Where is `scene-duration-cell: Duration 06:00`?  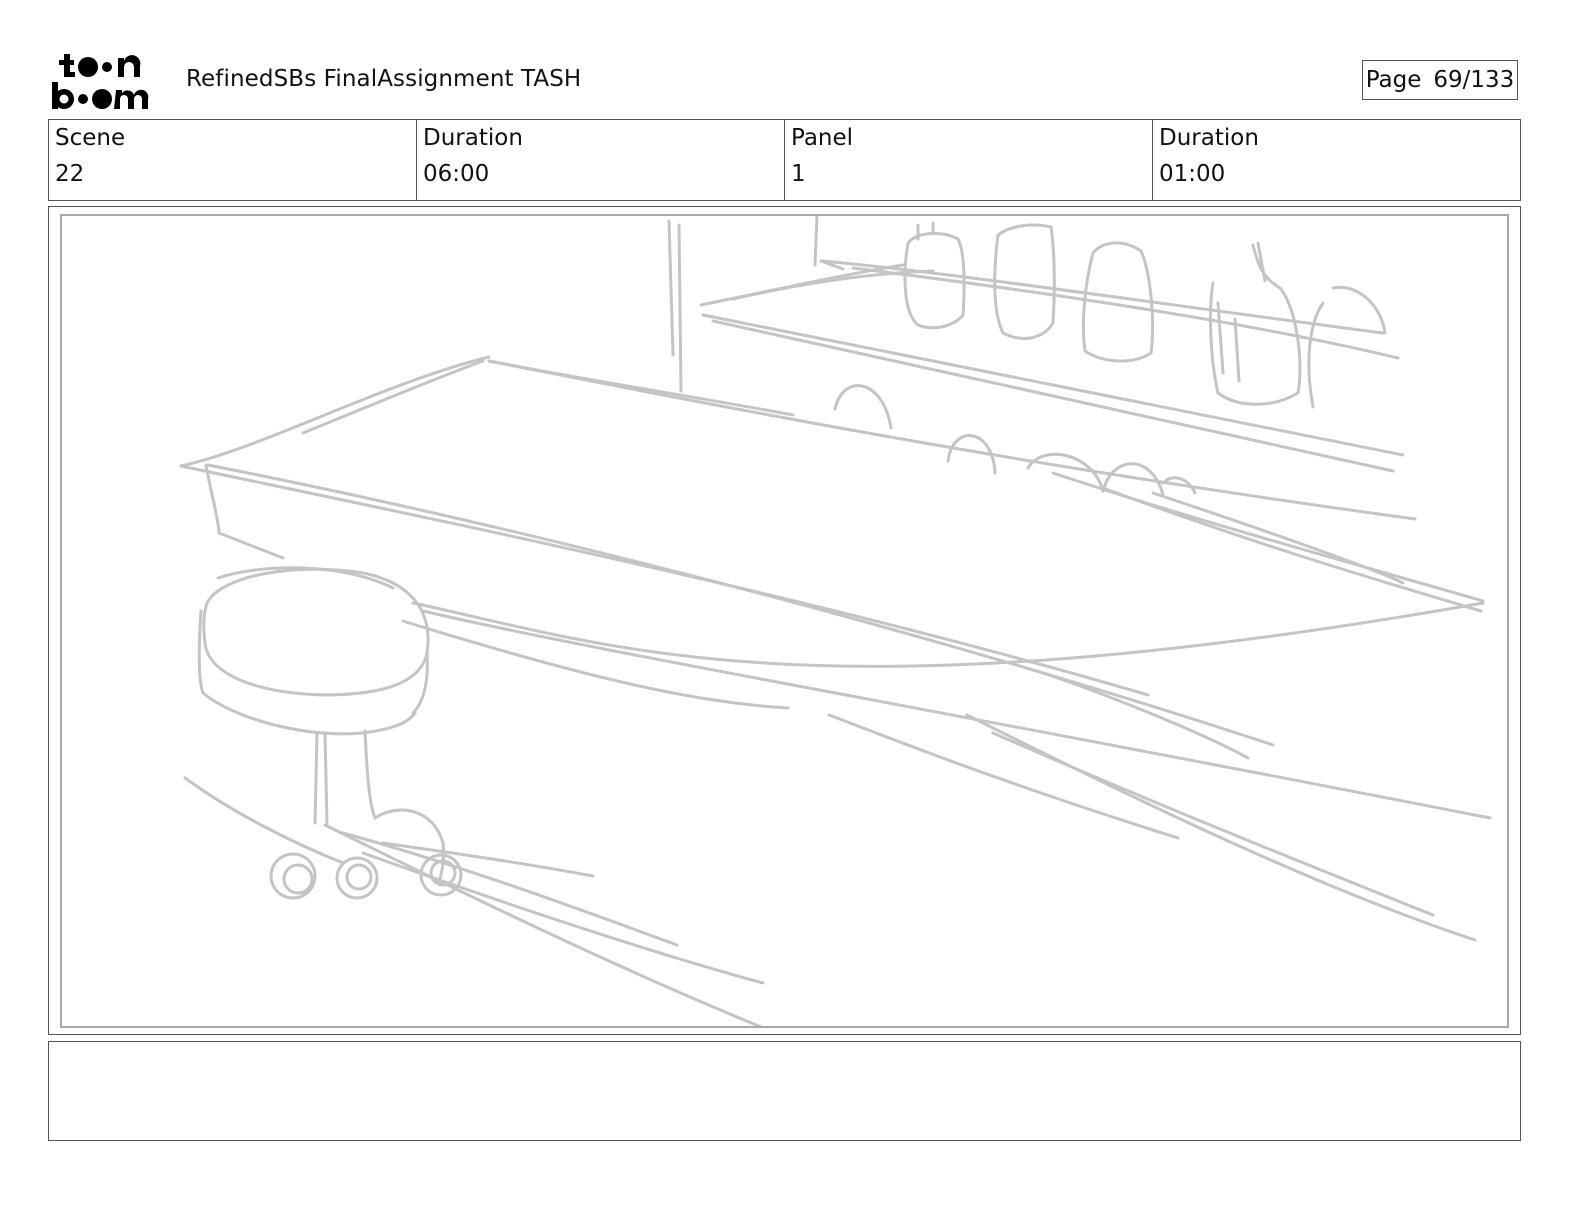 scene-duration-cell: Duration 06:00 is located at coordinates (601, 160).